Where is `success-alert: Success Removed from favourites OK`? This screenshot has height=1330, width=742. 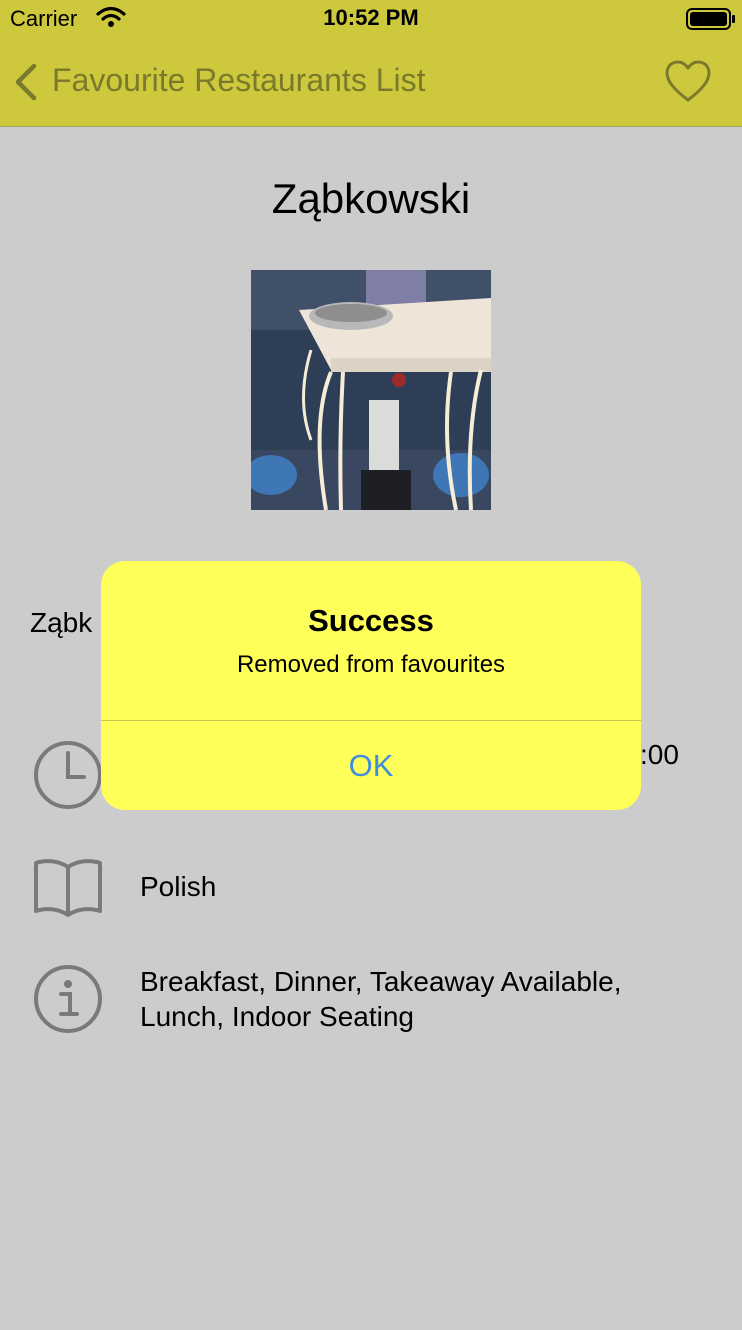 success-alert: Success Removed from favourites OK is located at coordinates (371, 685).